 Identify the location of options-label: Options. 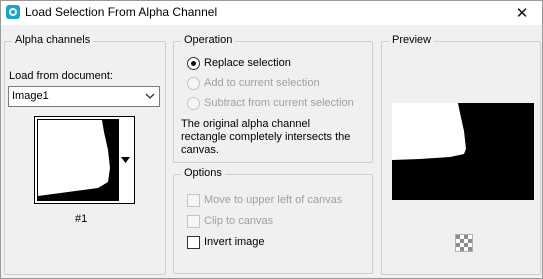
(203, 173).